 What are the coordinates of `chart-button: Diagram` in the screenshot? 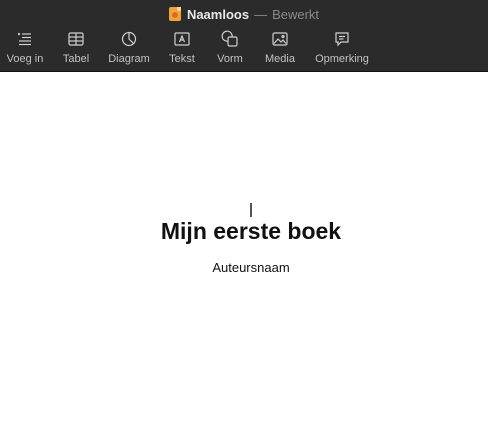 It's located at (129, 50).